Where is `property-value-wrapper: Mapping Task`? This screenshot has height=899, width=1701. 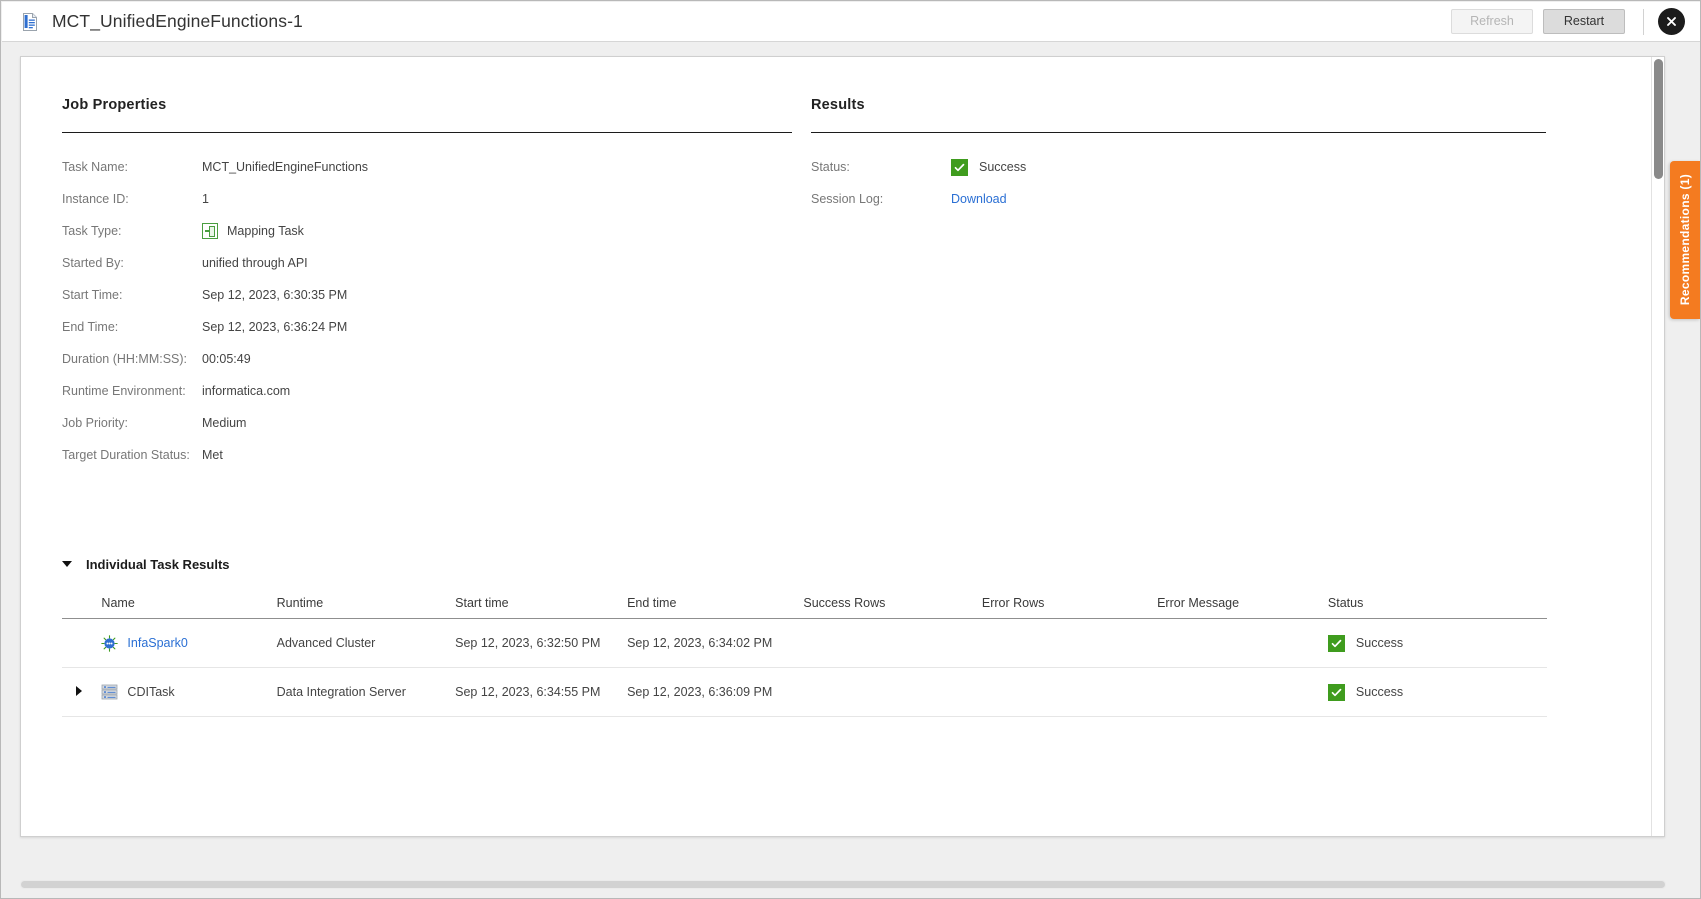
property-value-wrapper: Mapping Task is located at coordinates (253, 231).